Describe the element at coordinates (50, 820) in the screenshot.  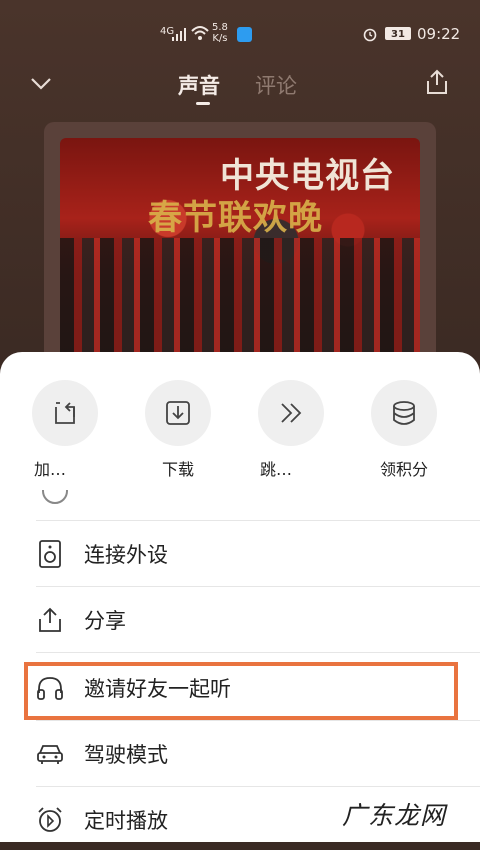
I see `alarm-clock-icon` at that location.